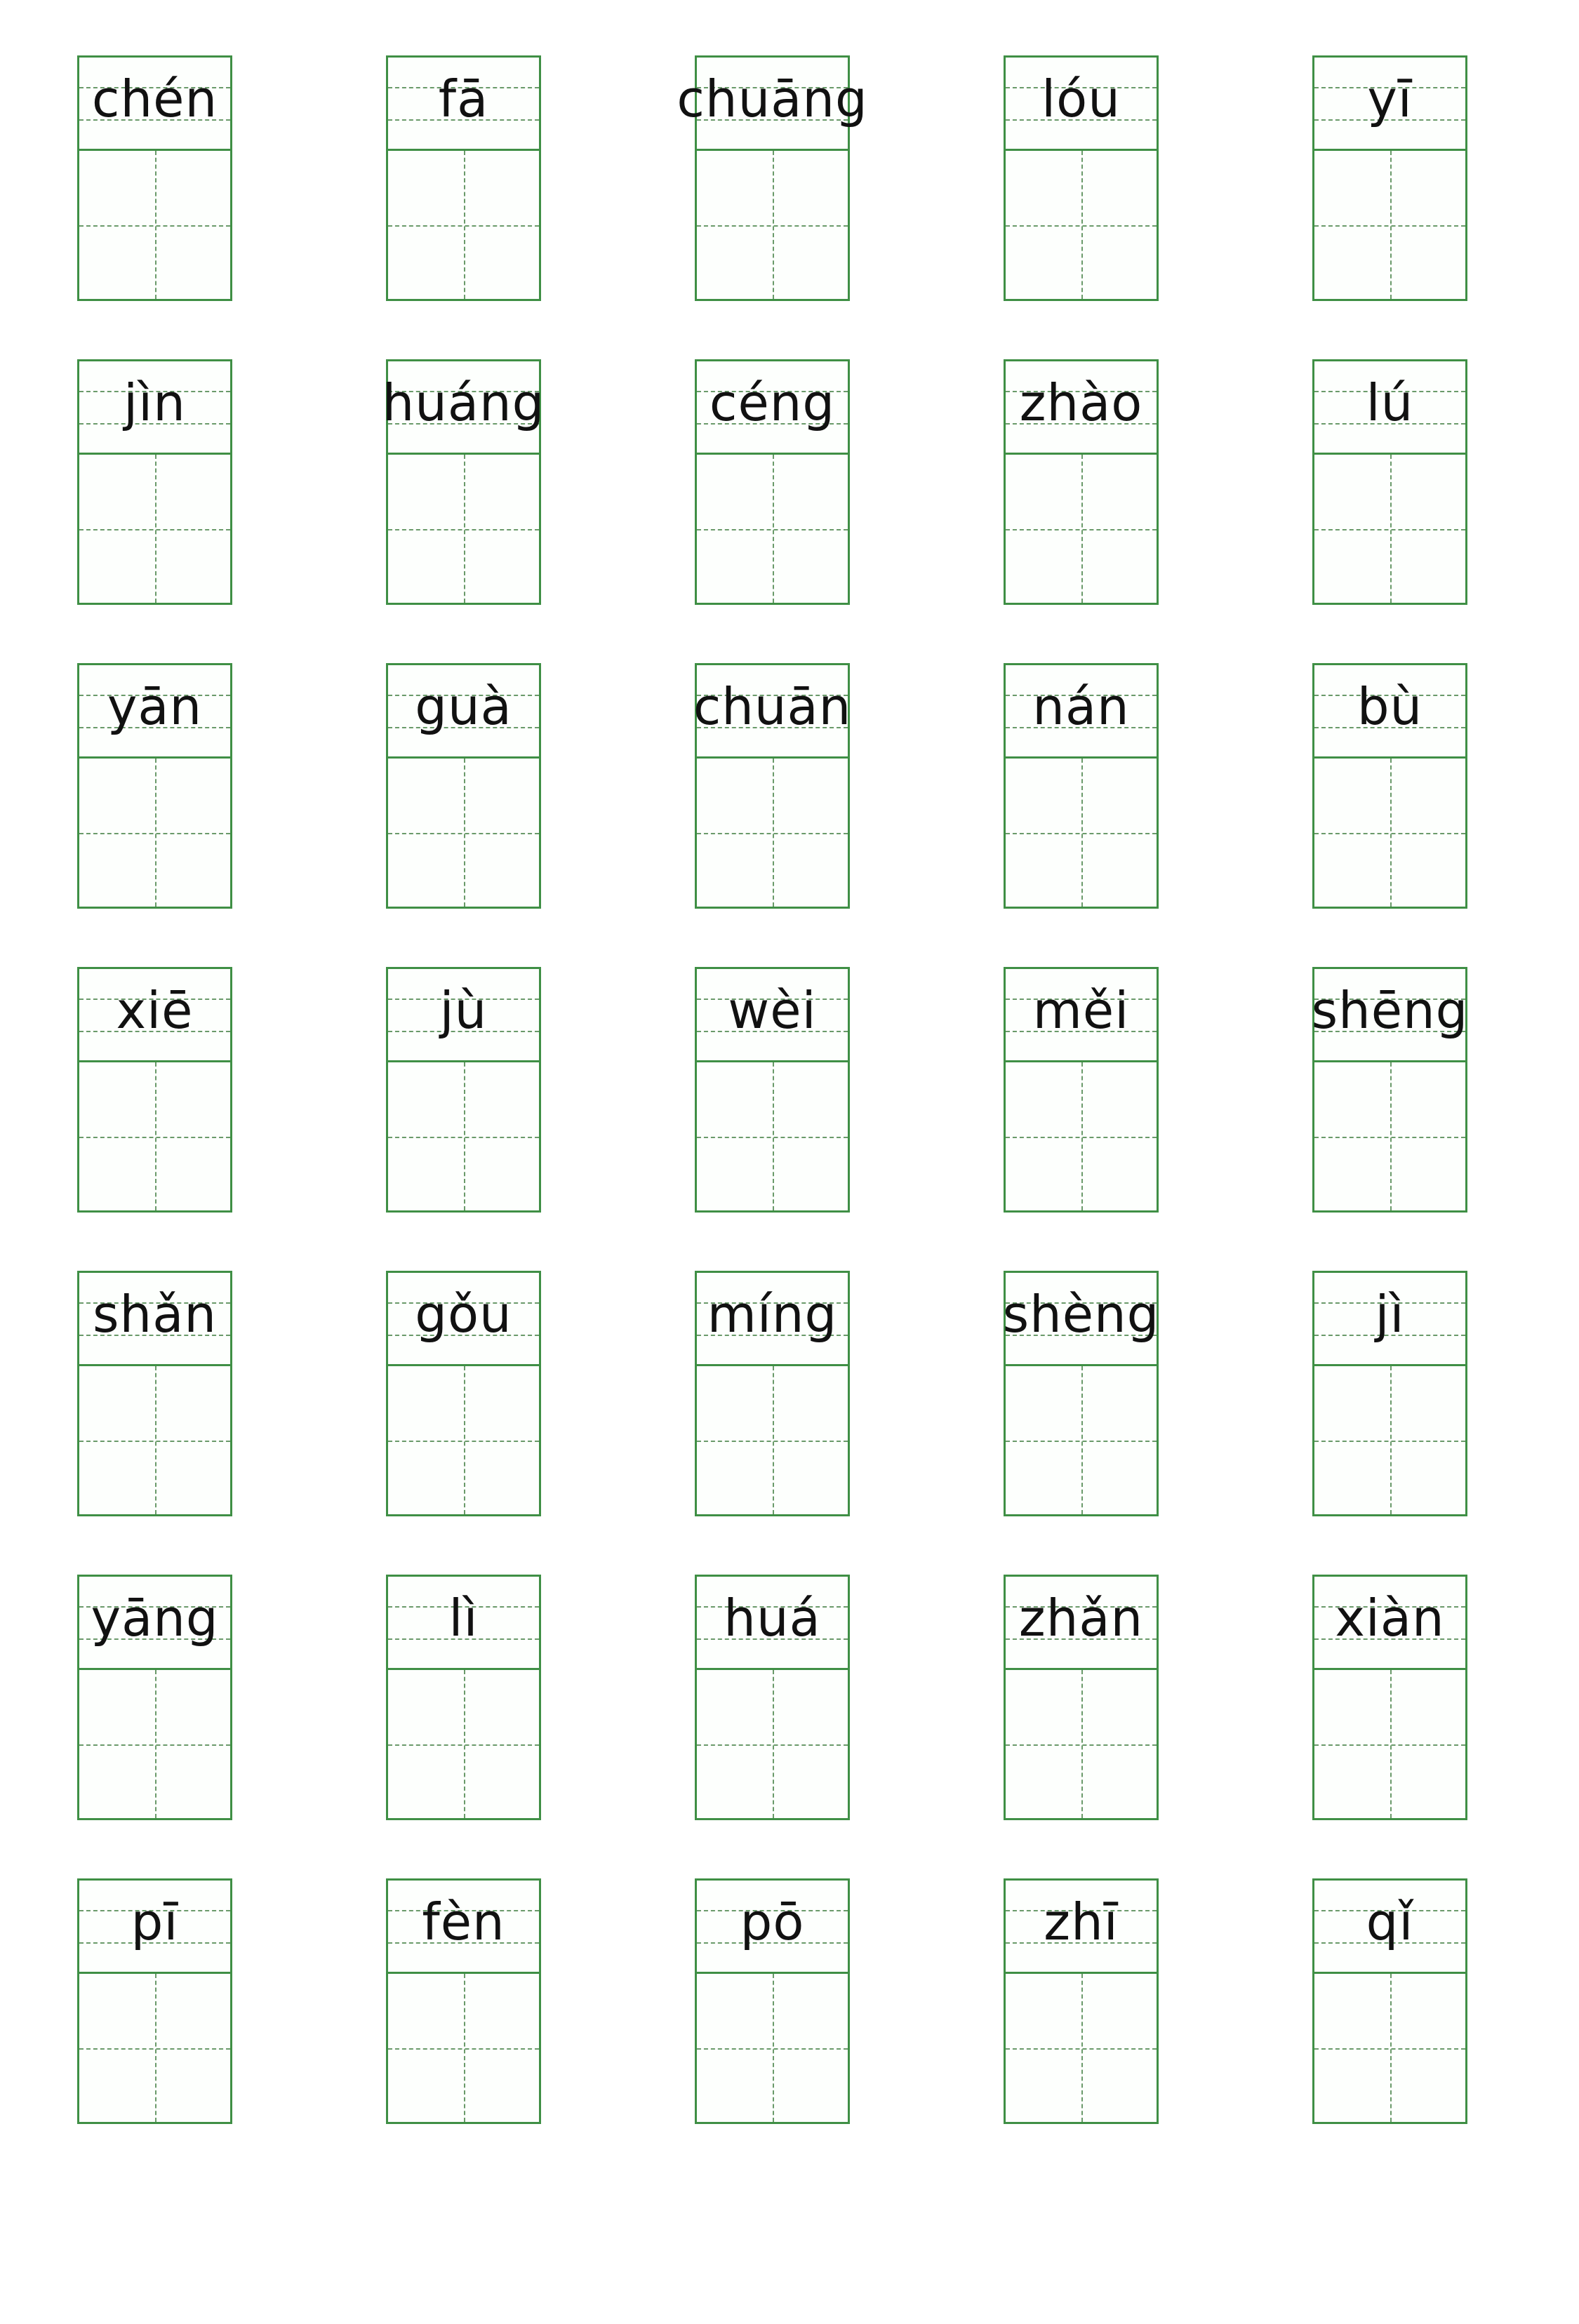 The height and width of the screenshot is (2324, 1579). What do you see at coordinates (1390, 403) in the screenshot?
I see `pinyin-label: lú` at bounding box center [1390, 403].